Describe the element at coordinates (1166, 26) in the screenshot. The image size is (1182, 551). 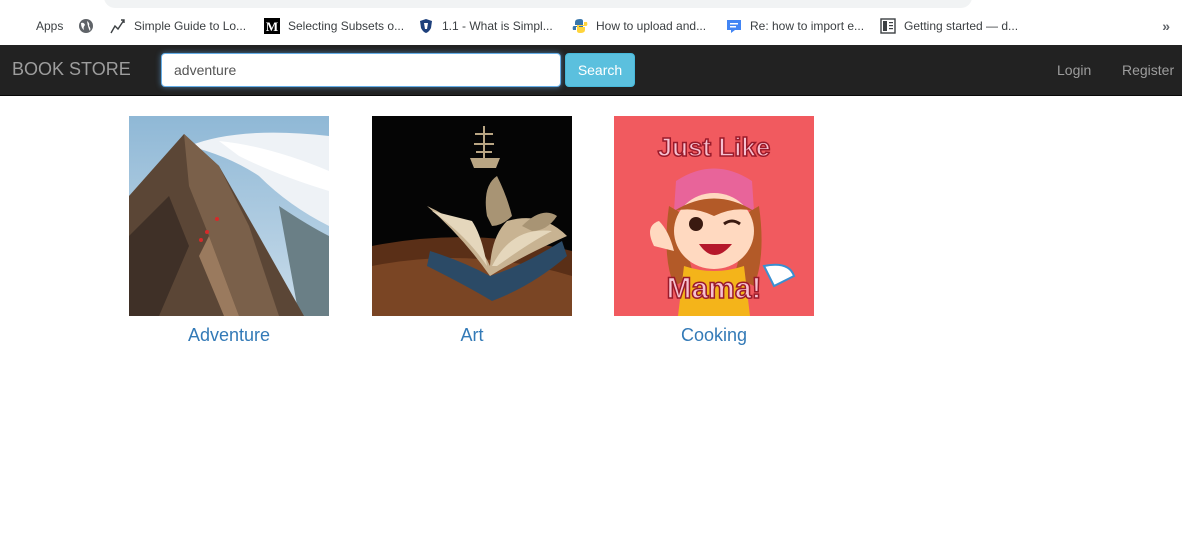
I see `bookmarks-overflow-chevron-icon: »` at that location.